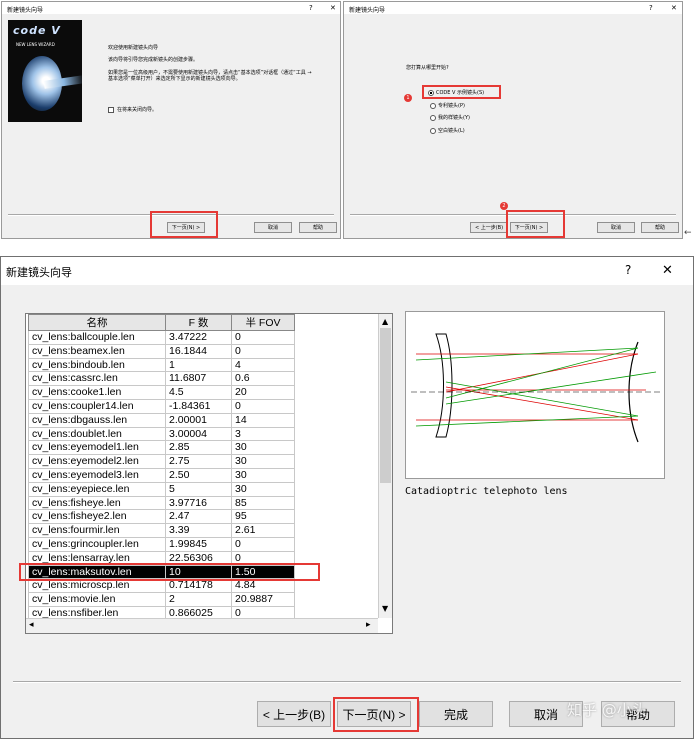 This screenshot has height=739, width=694. What do you see at coordinates (427, 68) in the screenshot?
I see `start-question: 您打算从哪里开始?` at bounding box center [427, 68].